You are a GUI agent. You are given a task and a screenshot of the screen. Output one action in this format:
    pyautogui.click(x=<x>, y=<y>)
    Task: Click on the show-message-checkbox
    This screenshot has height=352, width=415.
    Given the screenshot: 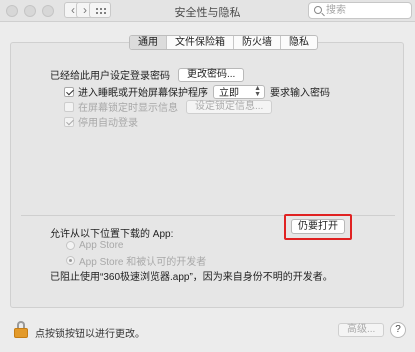 What is the action you would take?
    pyautogui.click(x=69, y=106)
    